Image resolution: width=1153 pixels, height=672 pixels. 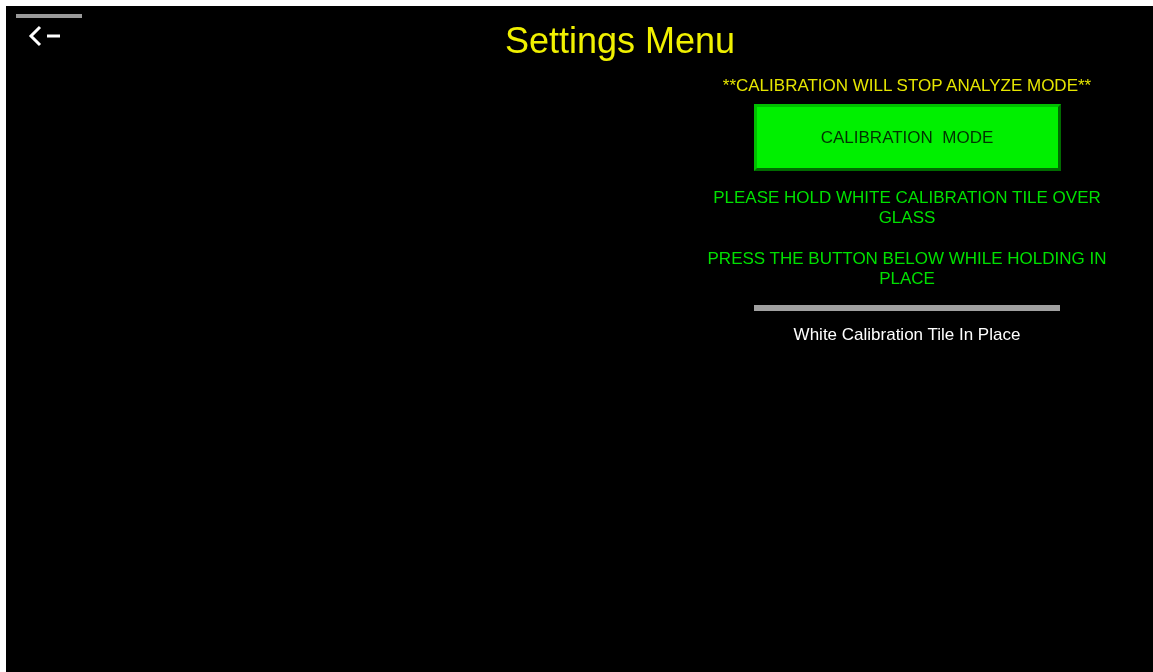 I want to click on calibration-mode-button: CALIBRATION MODE, so click(x=907, y=137).